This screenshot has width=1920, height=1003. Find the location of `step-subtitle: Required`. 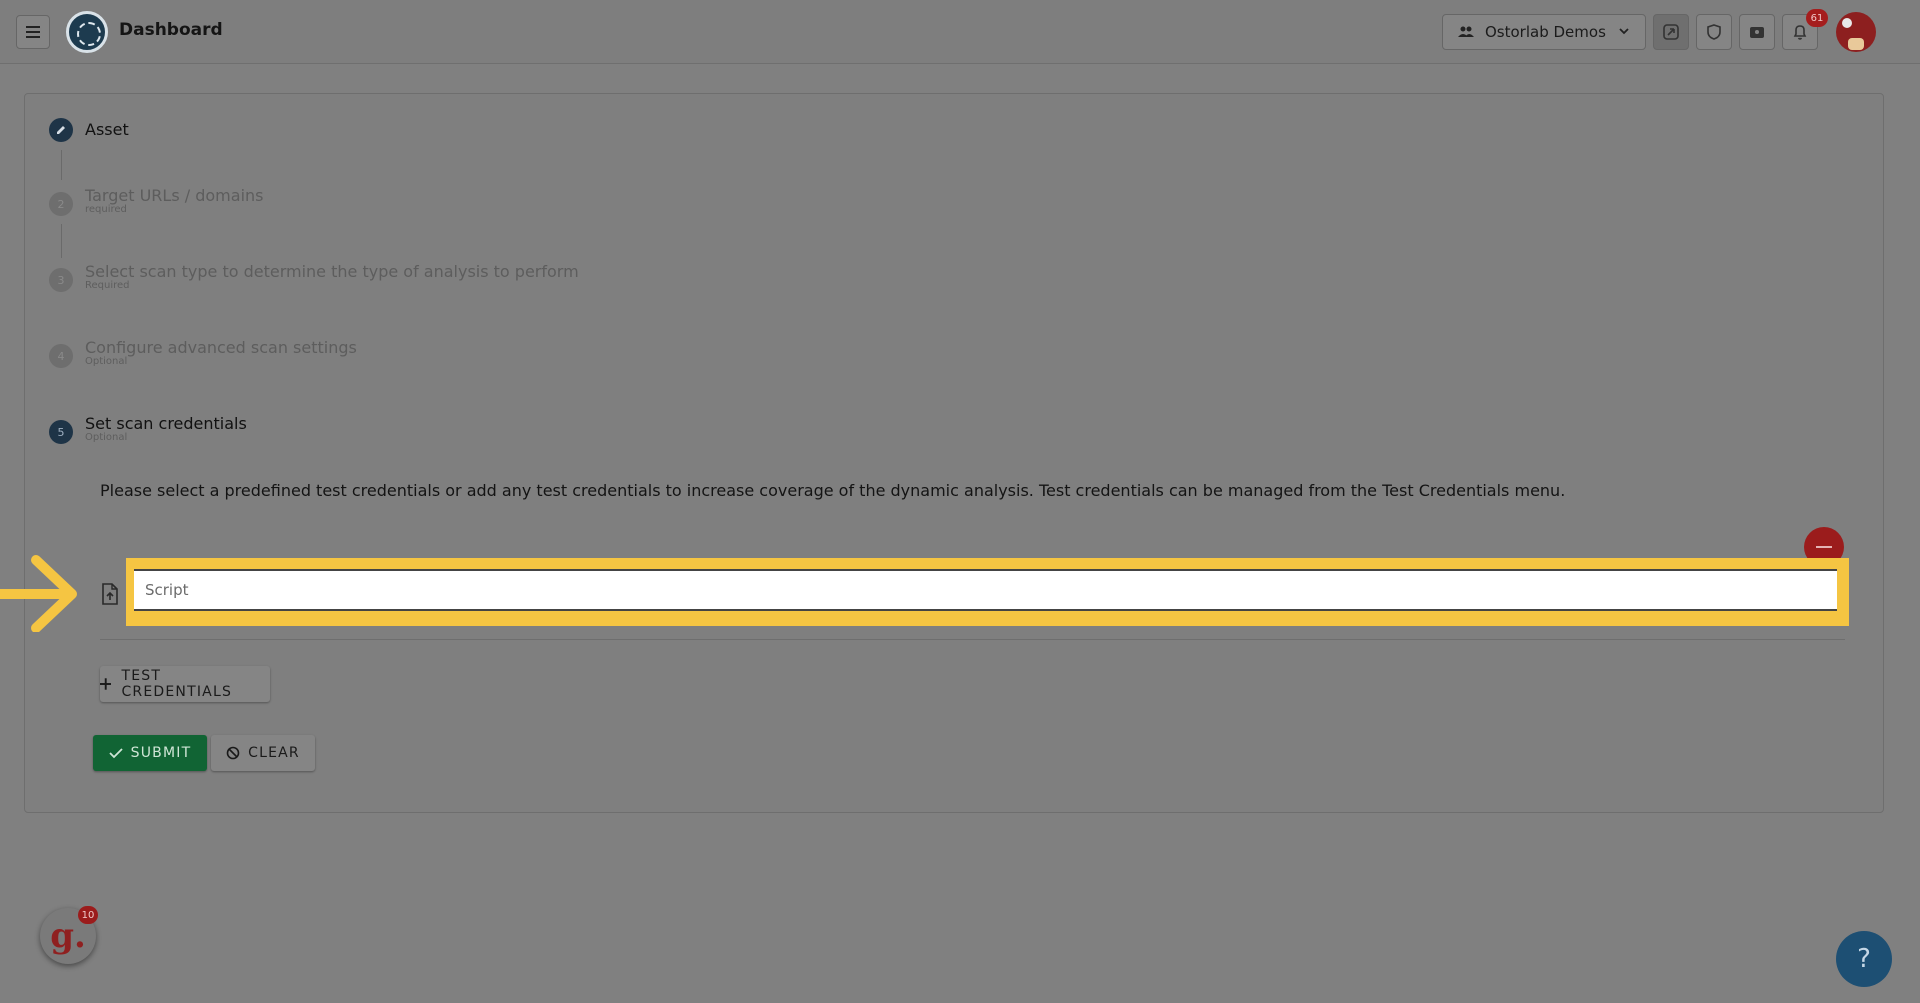

step-subtitle: Required is located at coordinates (107, 285).